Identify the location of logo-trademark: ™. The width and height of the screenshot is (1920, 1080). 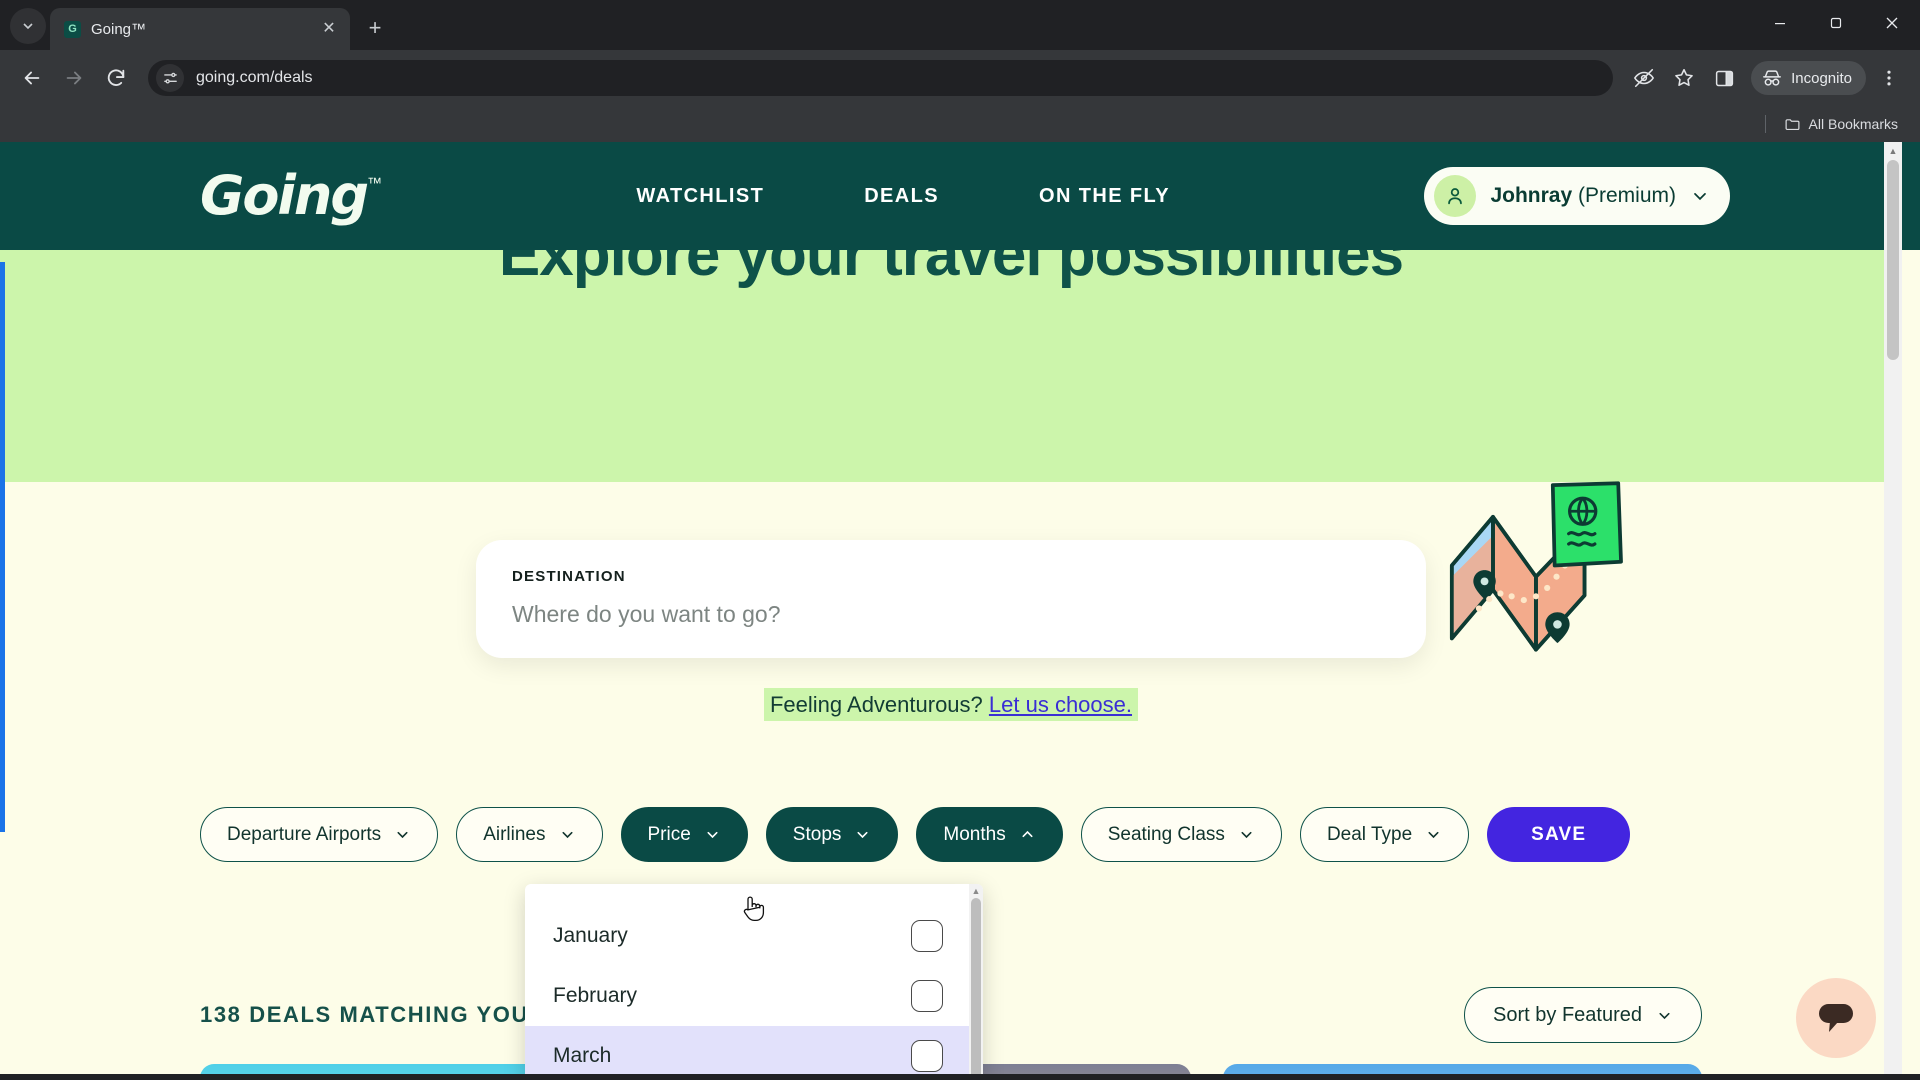
(375, 183).